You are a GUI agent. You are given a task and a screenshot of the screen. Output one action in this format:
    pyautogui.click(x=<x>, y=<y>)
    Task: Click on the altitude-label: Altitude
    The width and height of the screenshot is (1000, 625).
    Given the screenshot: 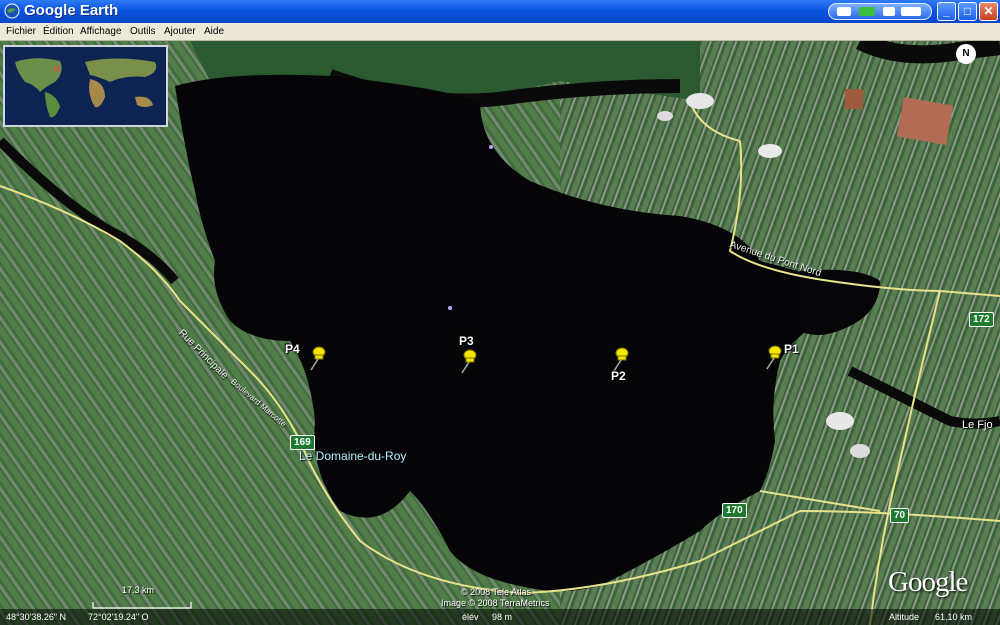 What is the action you would take?
    pyautogui.click(x=904, y=617)
    